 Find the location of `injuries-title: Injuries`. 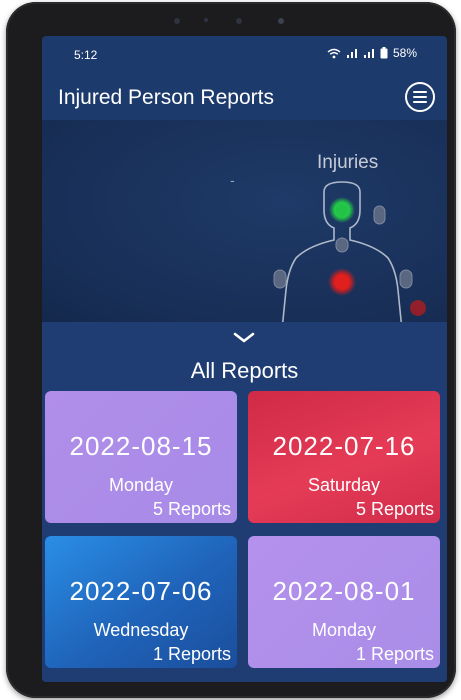

injuries-title: Injuries is located at coordinates (348, 162).